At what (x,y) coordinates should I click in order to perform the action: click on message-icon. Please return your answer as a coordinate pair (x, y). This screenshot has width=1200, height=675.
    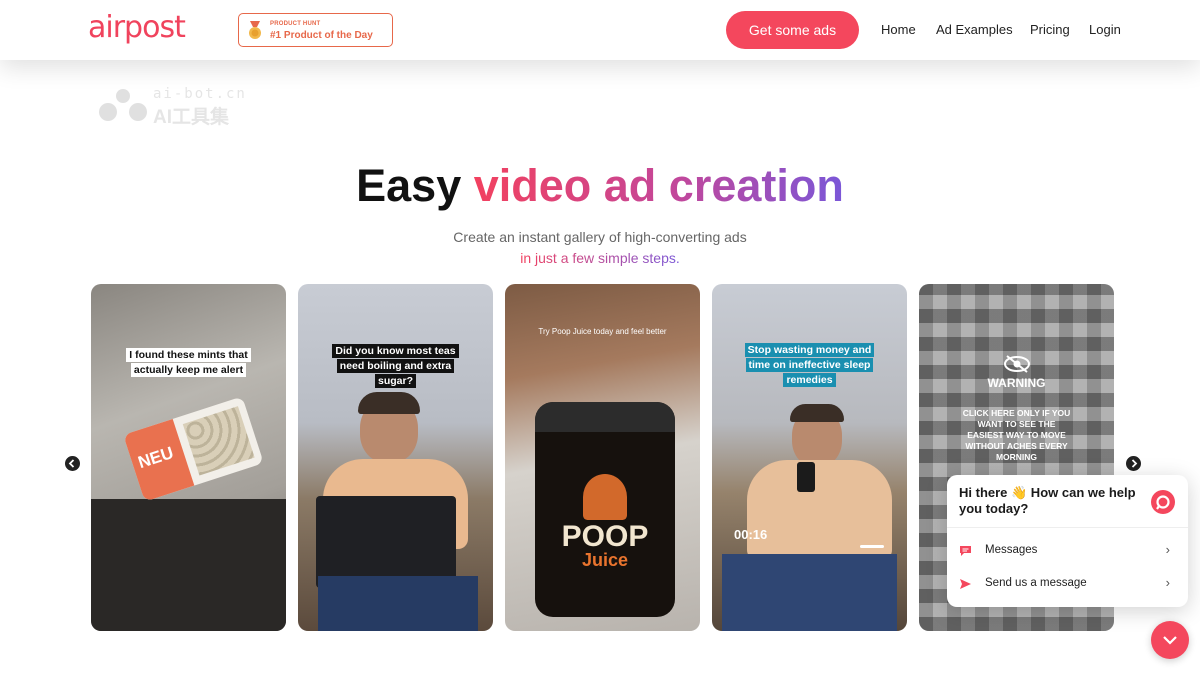
    Looking at the image, I should click on (965, 551).